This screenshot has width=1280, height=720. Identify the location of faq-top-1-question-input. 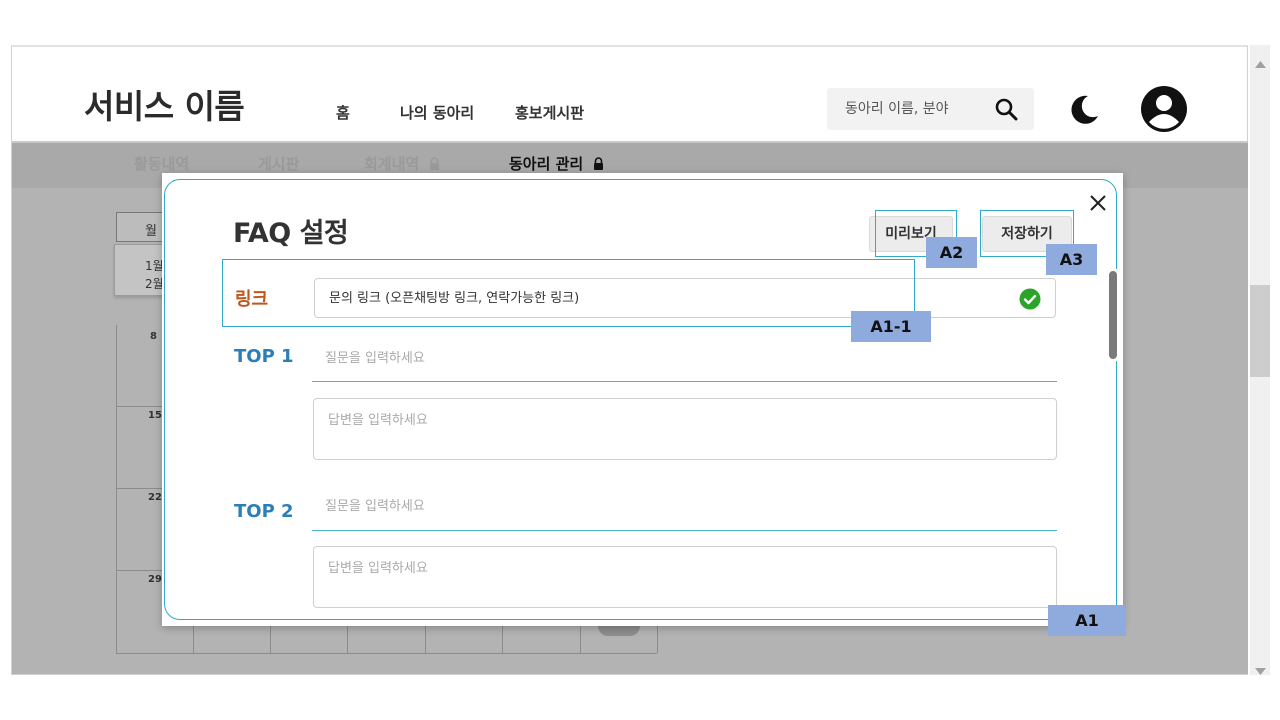
(675, 358).